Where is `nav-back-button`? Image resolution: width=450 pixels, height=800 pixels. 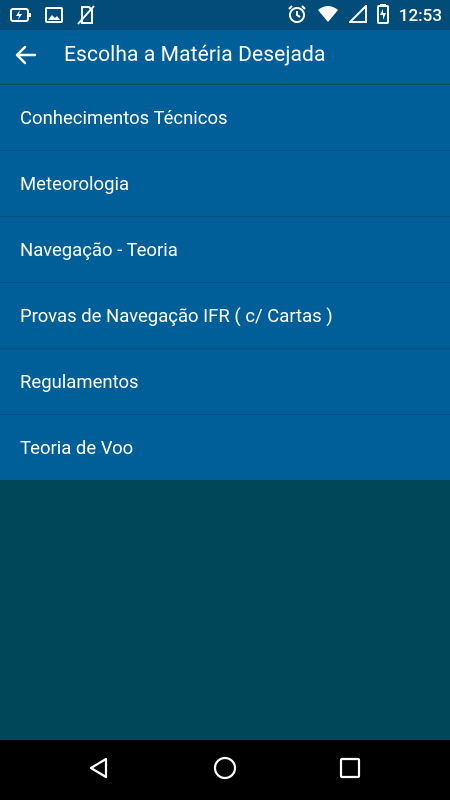 nav-back-button is located at coordinates (99, 770).